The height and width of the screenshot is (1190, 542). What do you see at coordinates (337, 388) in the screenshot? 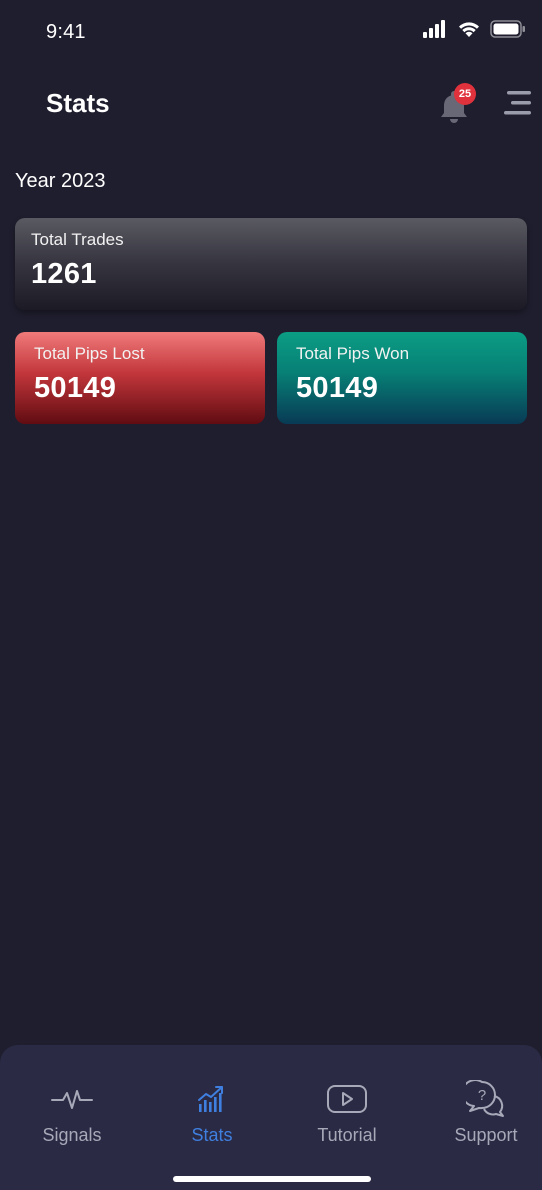
I see `pips-won-value: 50149` at bounding box center [337, 388].